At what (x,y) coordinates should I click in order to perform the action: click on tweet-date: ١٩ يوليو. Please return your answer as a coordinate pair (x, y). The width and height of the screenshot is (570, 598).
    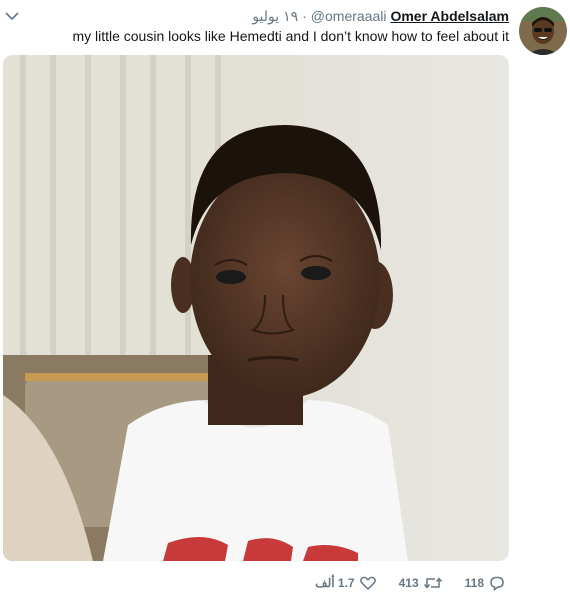
    Looking at the image, I should click on (275, 16).